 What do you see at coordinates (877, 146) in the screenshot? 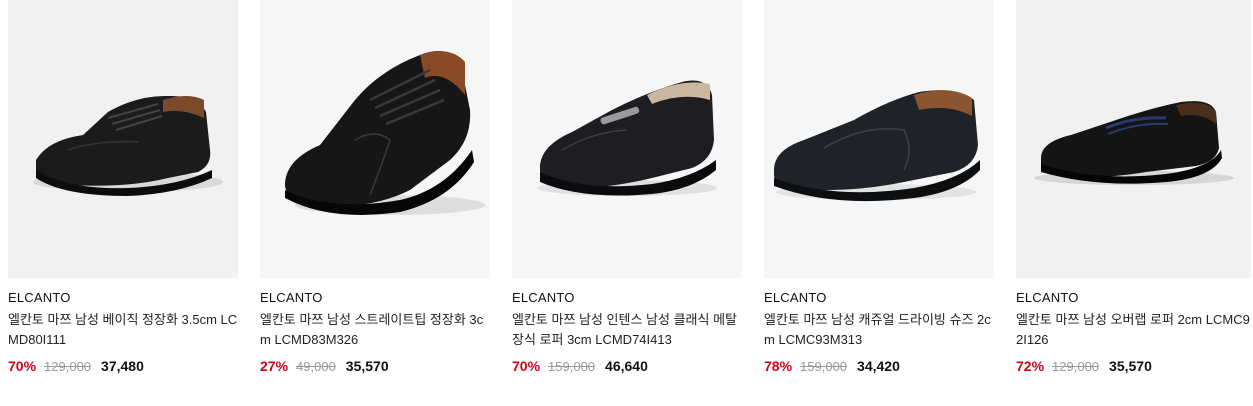
I see `driving-shoe-icon` at bounding box center [877, 146].